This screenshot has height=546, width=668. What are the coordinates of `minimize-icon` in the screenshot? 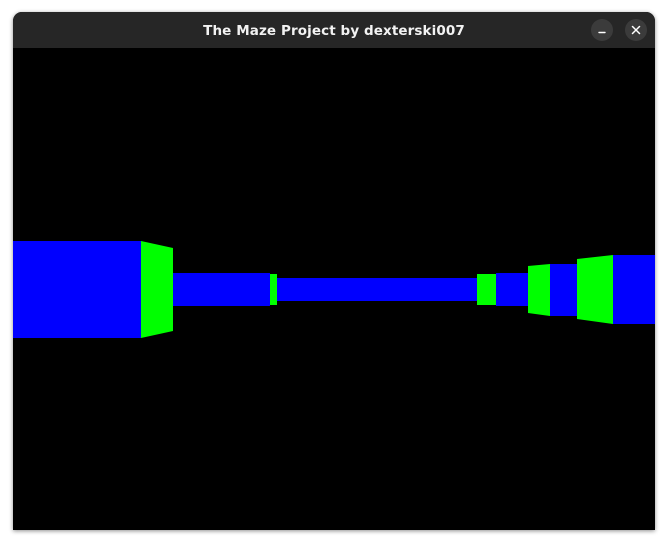 It's located at (602, 32).